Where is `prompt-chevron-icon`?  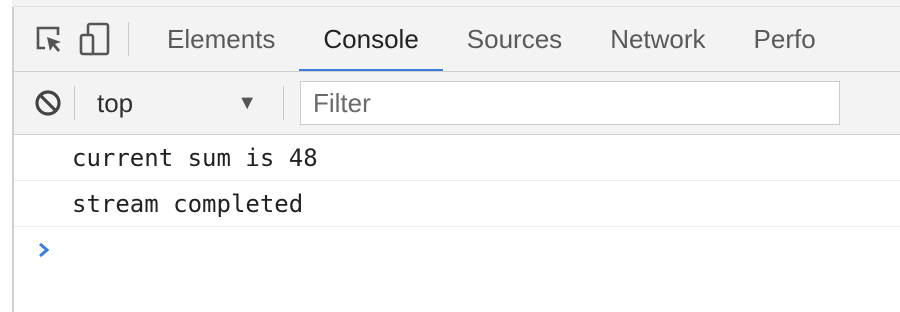 prompt-chevron-icon is located at coordinates (44, 250).